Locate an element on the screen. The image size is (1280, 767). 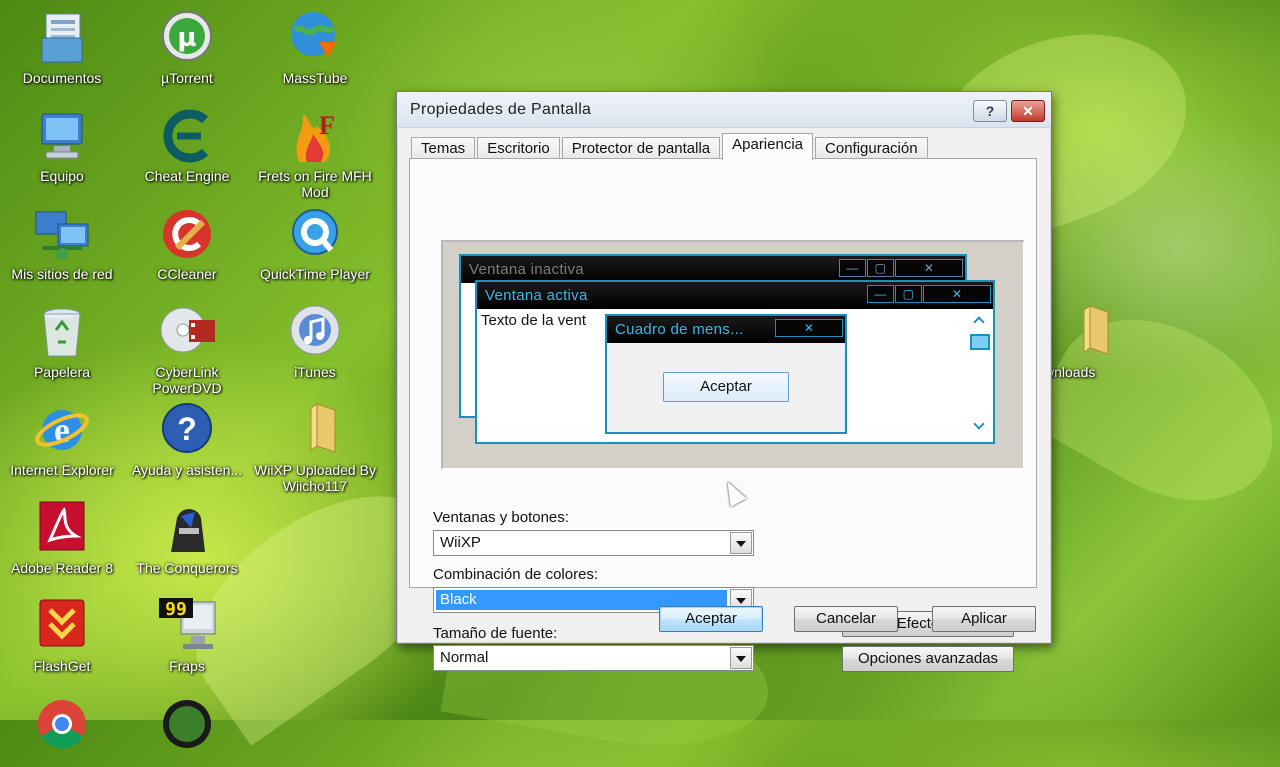
tab-escritorio: Escritorio is located at coordinates (518, 148).